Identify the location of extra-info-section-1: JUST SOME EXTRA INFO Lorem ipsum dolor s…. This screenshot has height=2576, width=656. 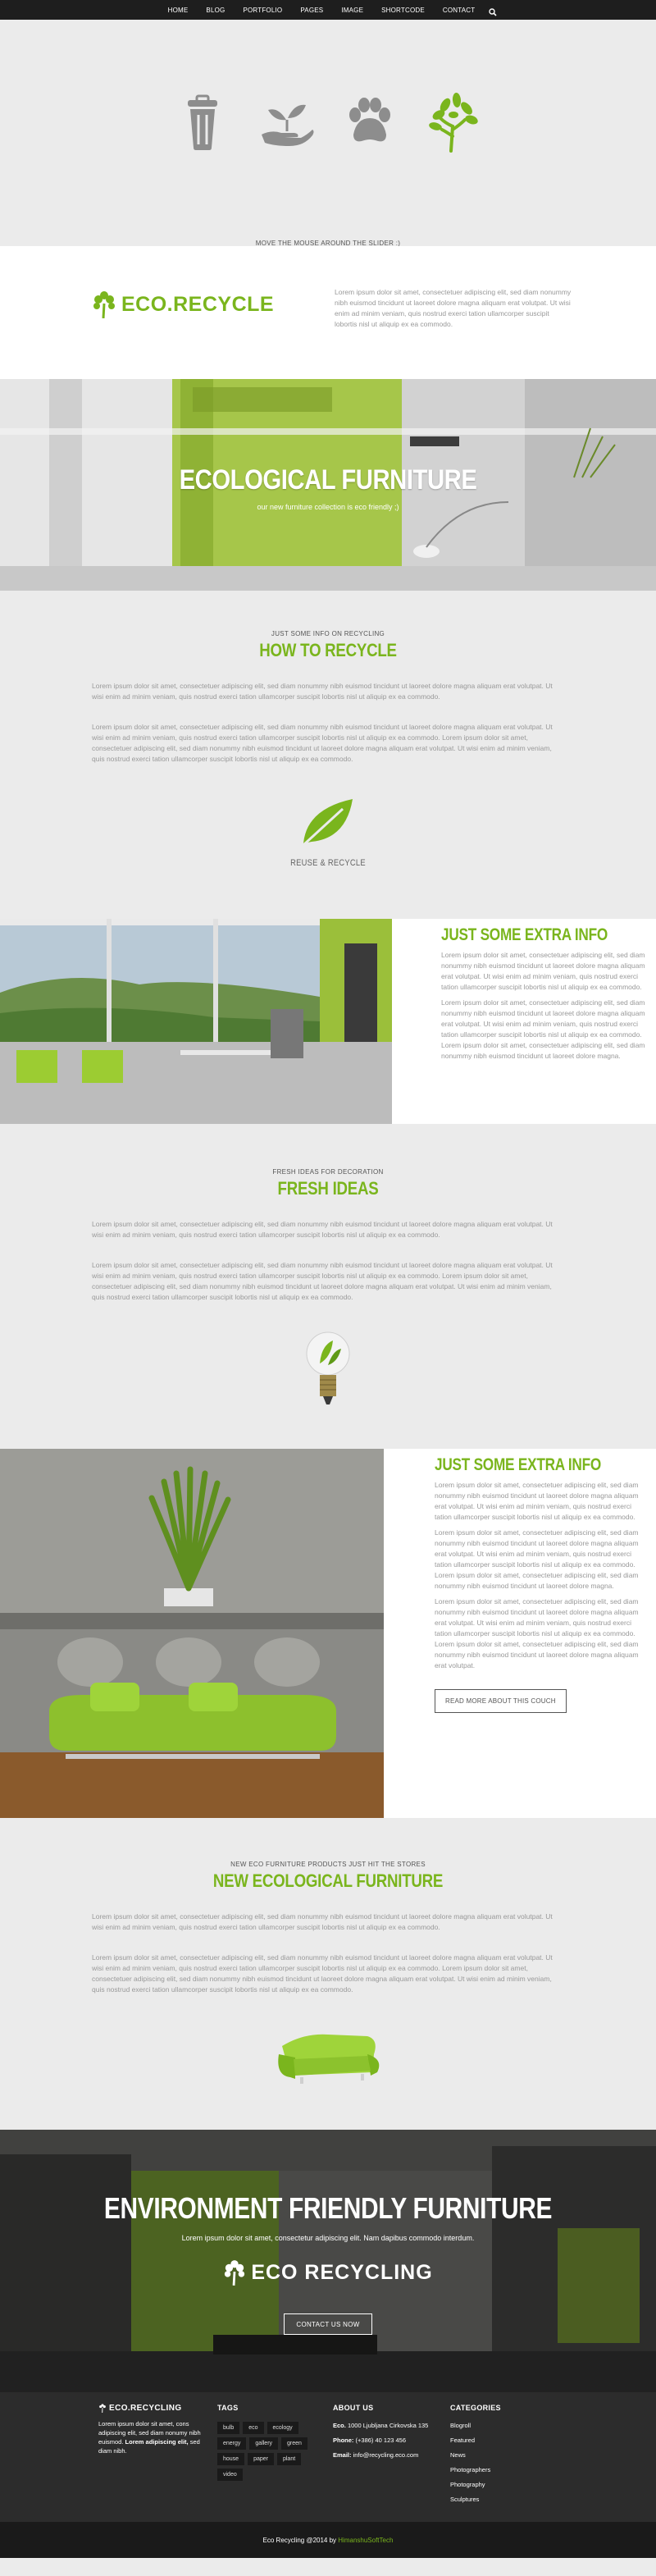
(328, 1022).